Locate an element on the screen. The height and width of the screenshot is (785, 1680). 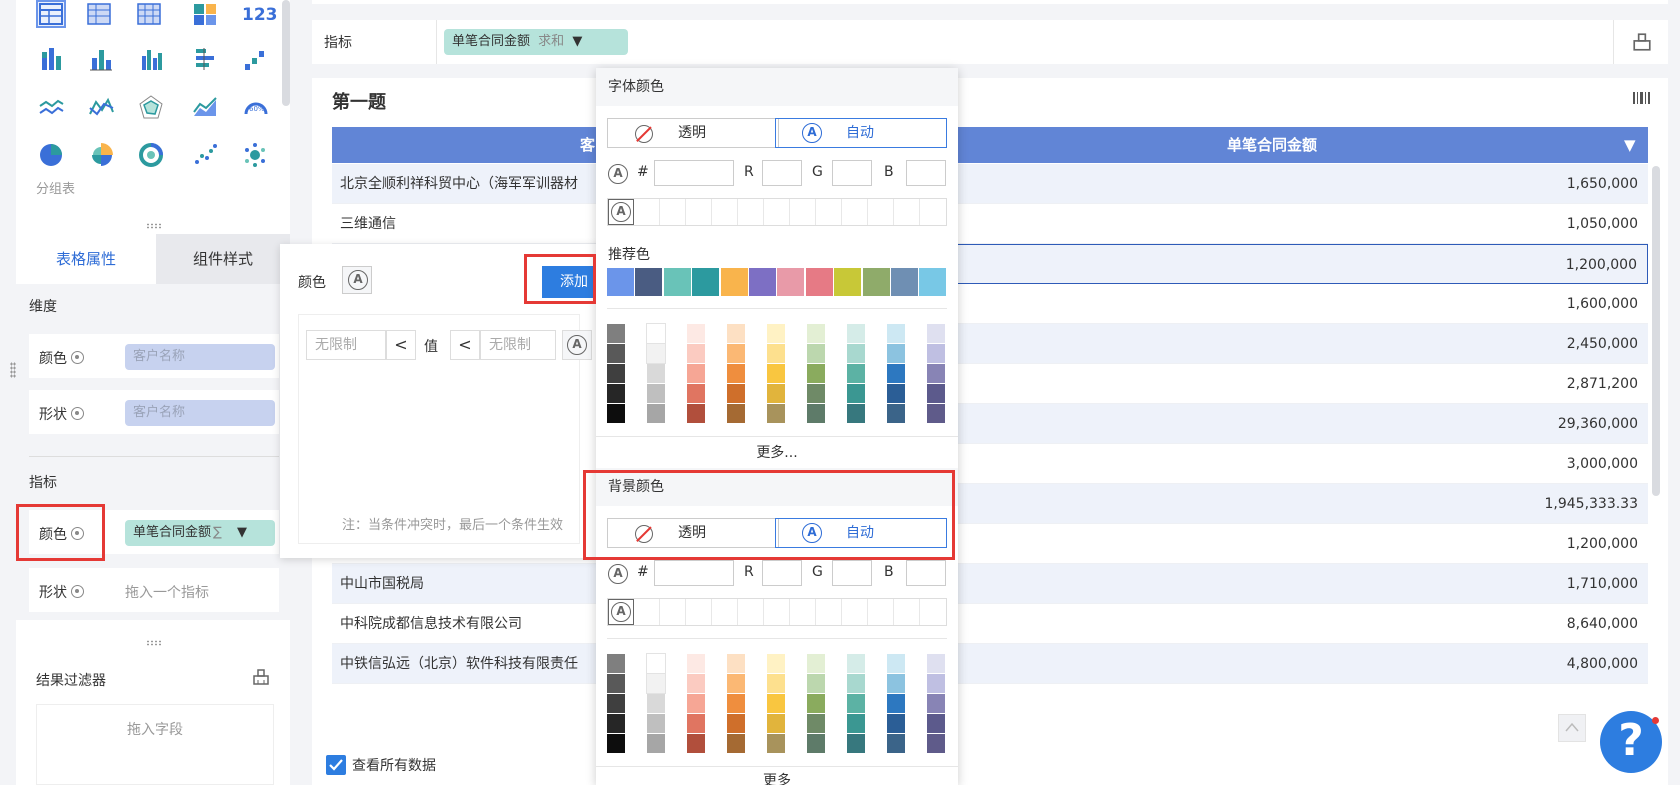
area-chart-icon is located at coordinates (207, 108).